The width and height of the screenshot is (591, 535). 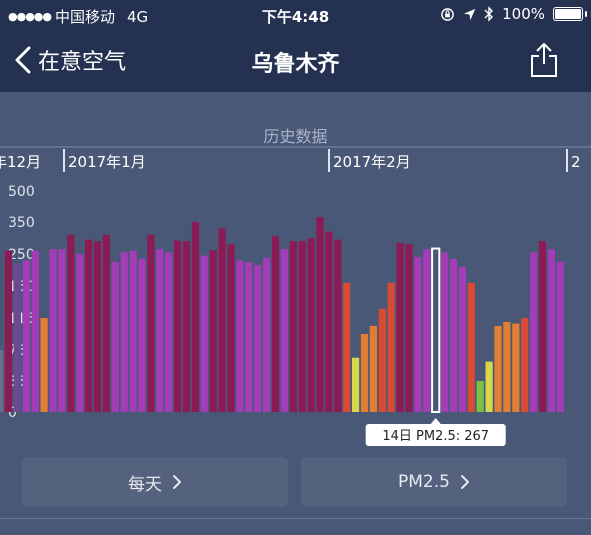 What do you see at coordinates (435, 436) in the screenshot?
I see `tooltip-text: 14日 PM2.5: 267` at bounding box center [435, 436].